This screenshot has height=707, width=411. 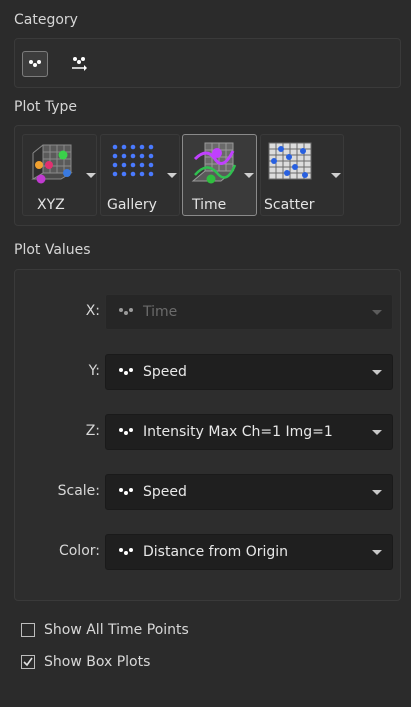 I want to click on show-all-time-points-checkbox, so click(x=28, y=630).